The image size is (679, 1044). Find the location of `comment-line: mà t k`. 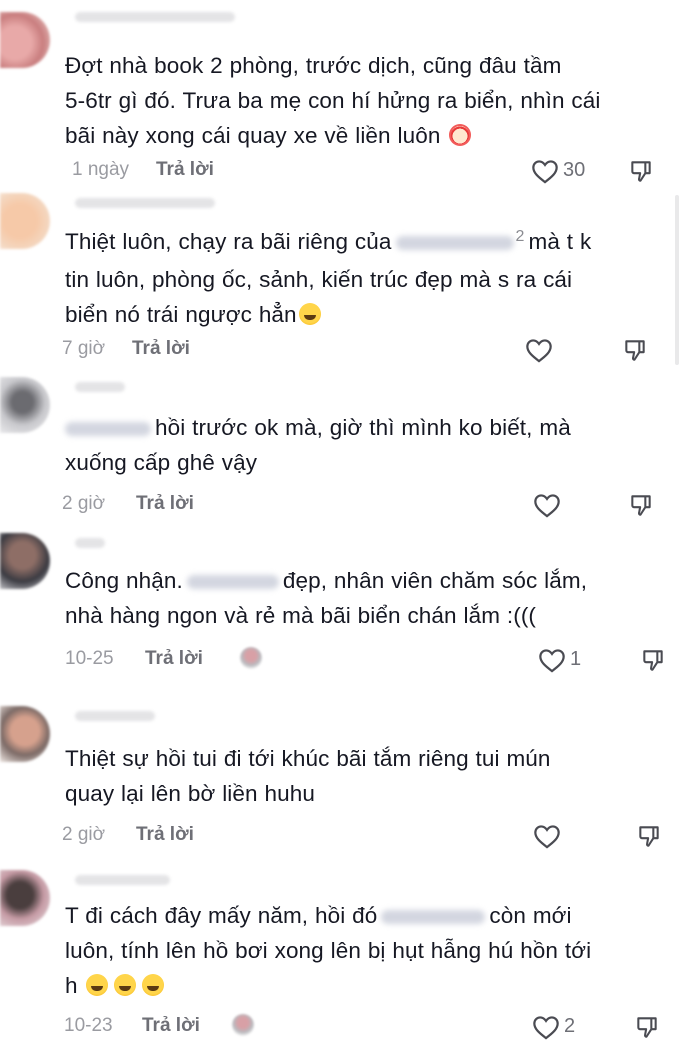

comment-line: mà t k is located at coordinates (560, 241).